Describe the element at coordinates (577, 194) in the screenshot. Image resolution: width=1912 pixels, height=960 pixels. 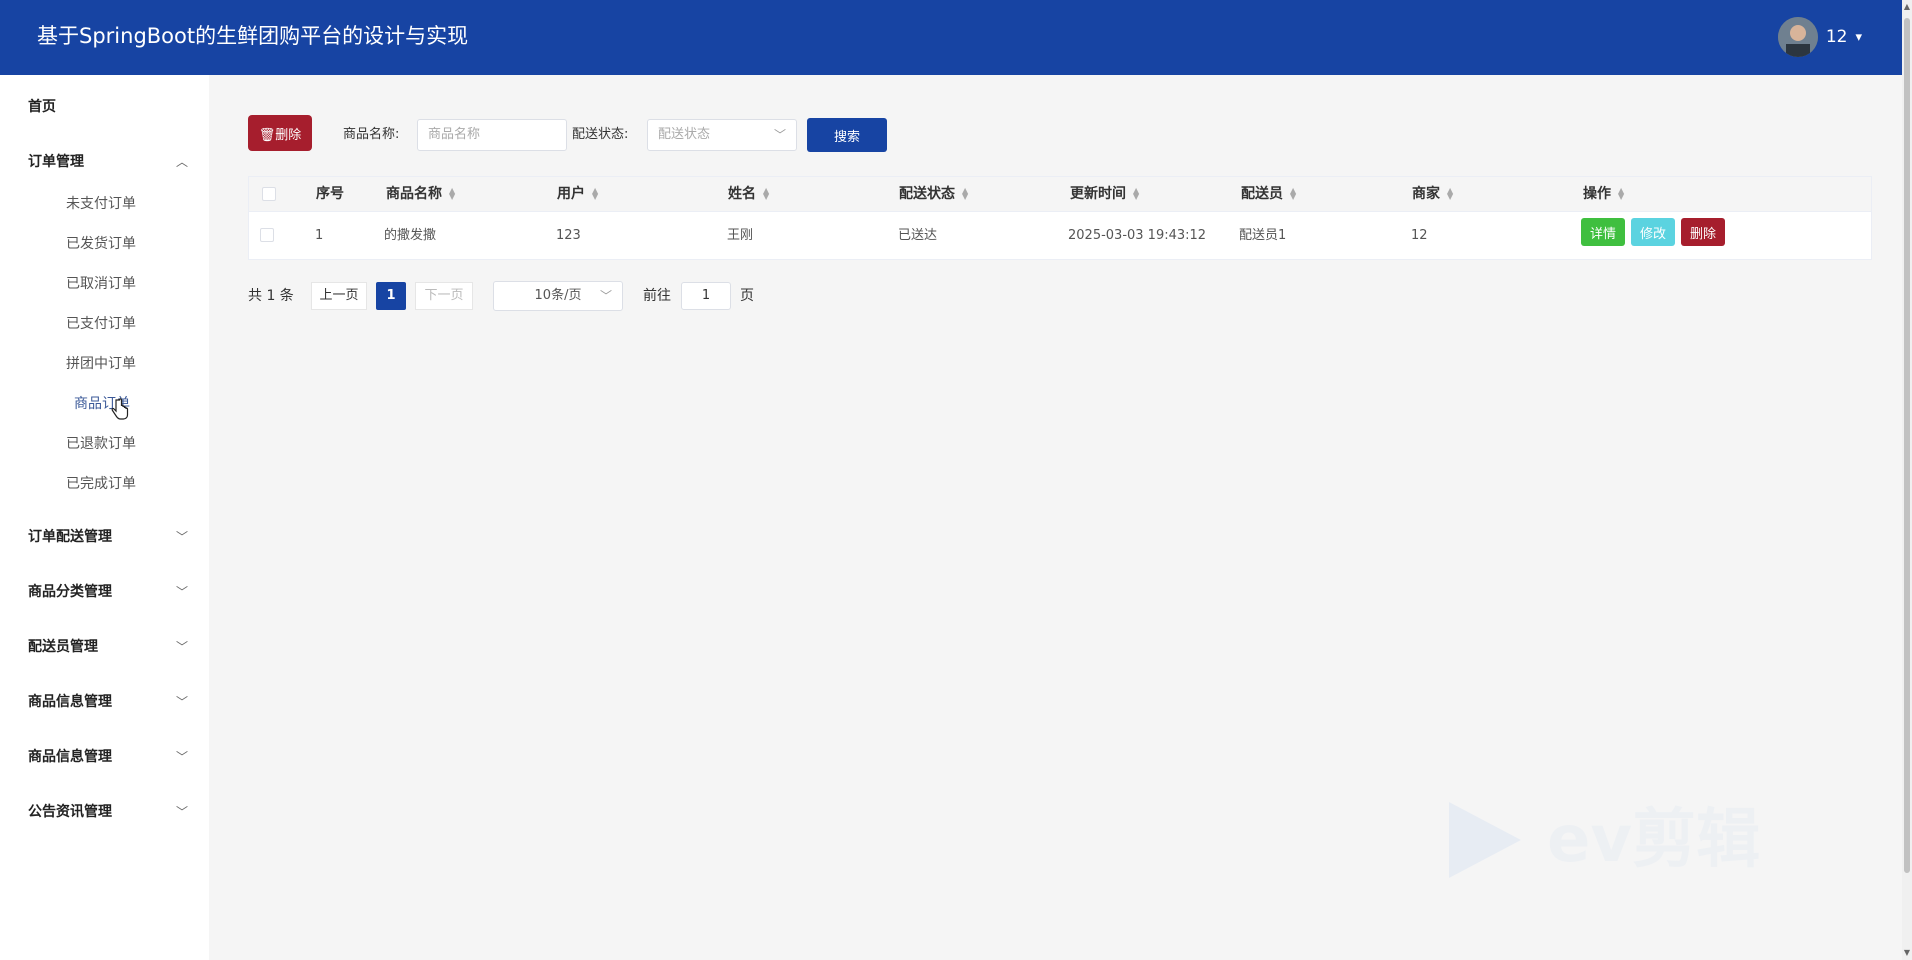
I see `col-user: 用户 ▲ ▼` at that location.